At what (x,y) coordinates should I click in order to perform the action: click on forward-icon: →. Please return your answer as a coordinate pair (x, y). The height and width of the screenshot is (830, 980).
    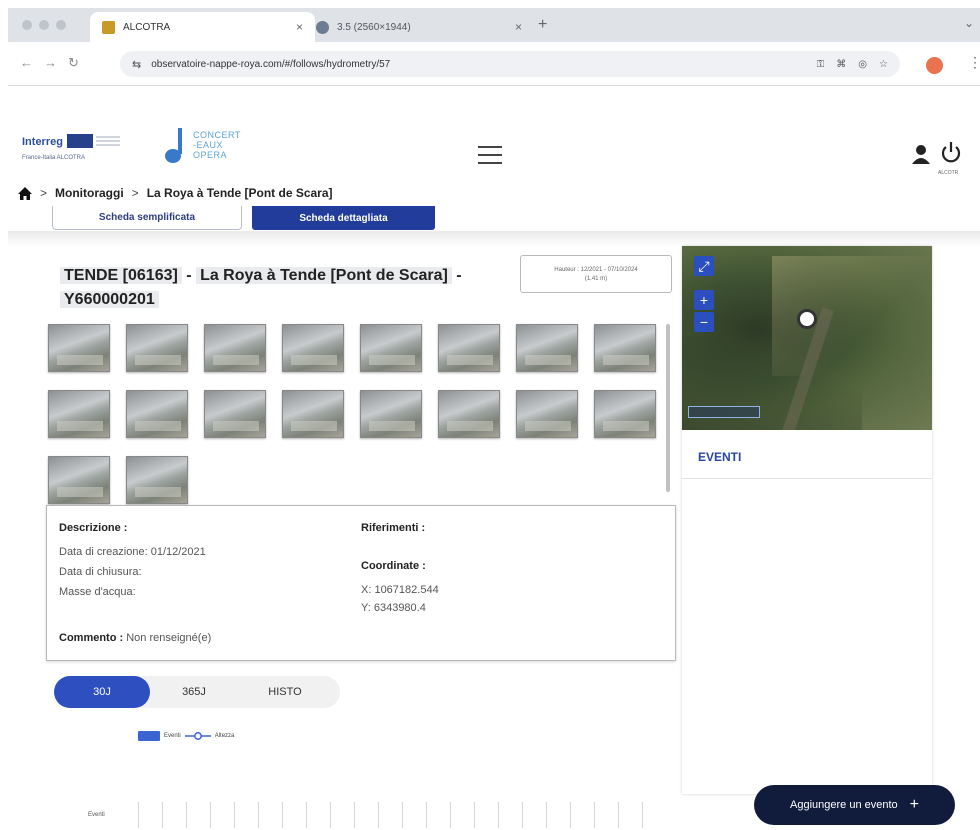
    Looking at the image, I should click on (50, 62).